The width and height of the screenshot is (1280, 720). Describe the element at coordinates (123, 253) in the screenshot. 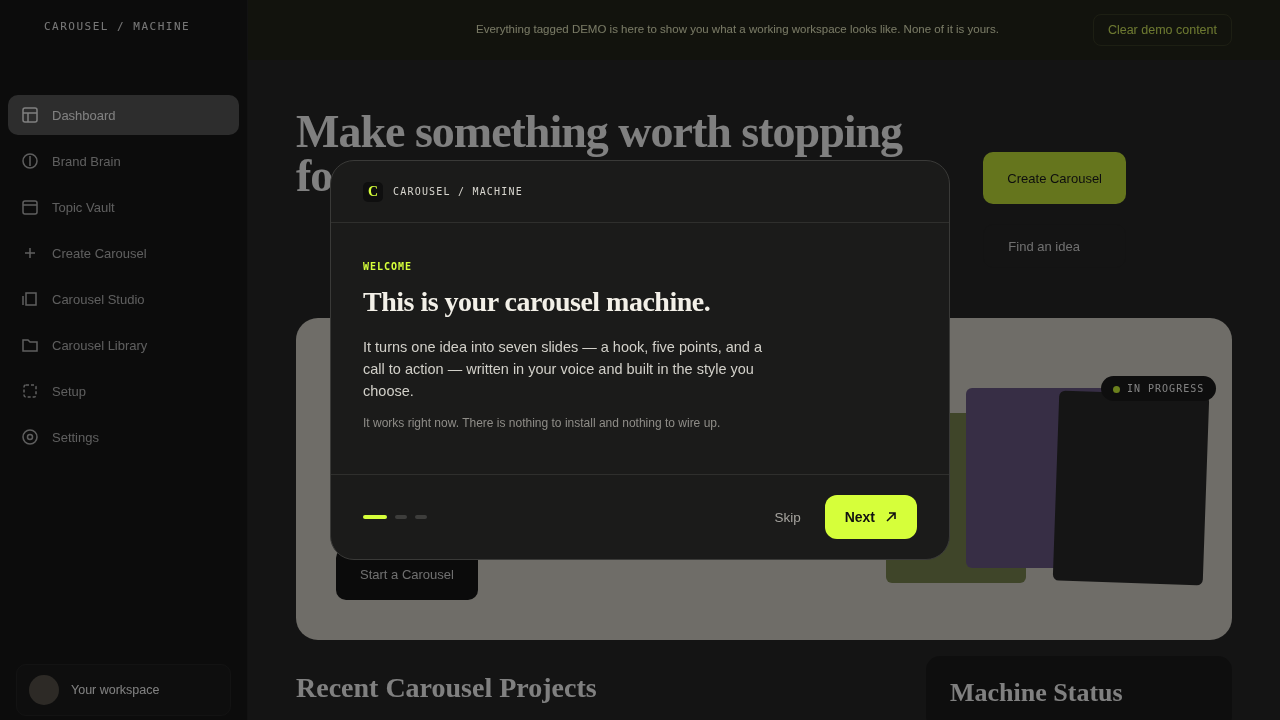

I see `sidebar-item: Create Carousel` at that location.